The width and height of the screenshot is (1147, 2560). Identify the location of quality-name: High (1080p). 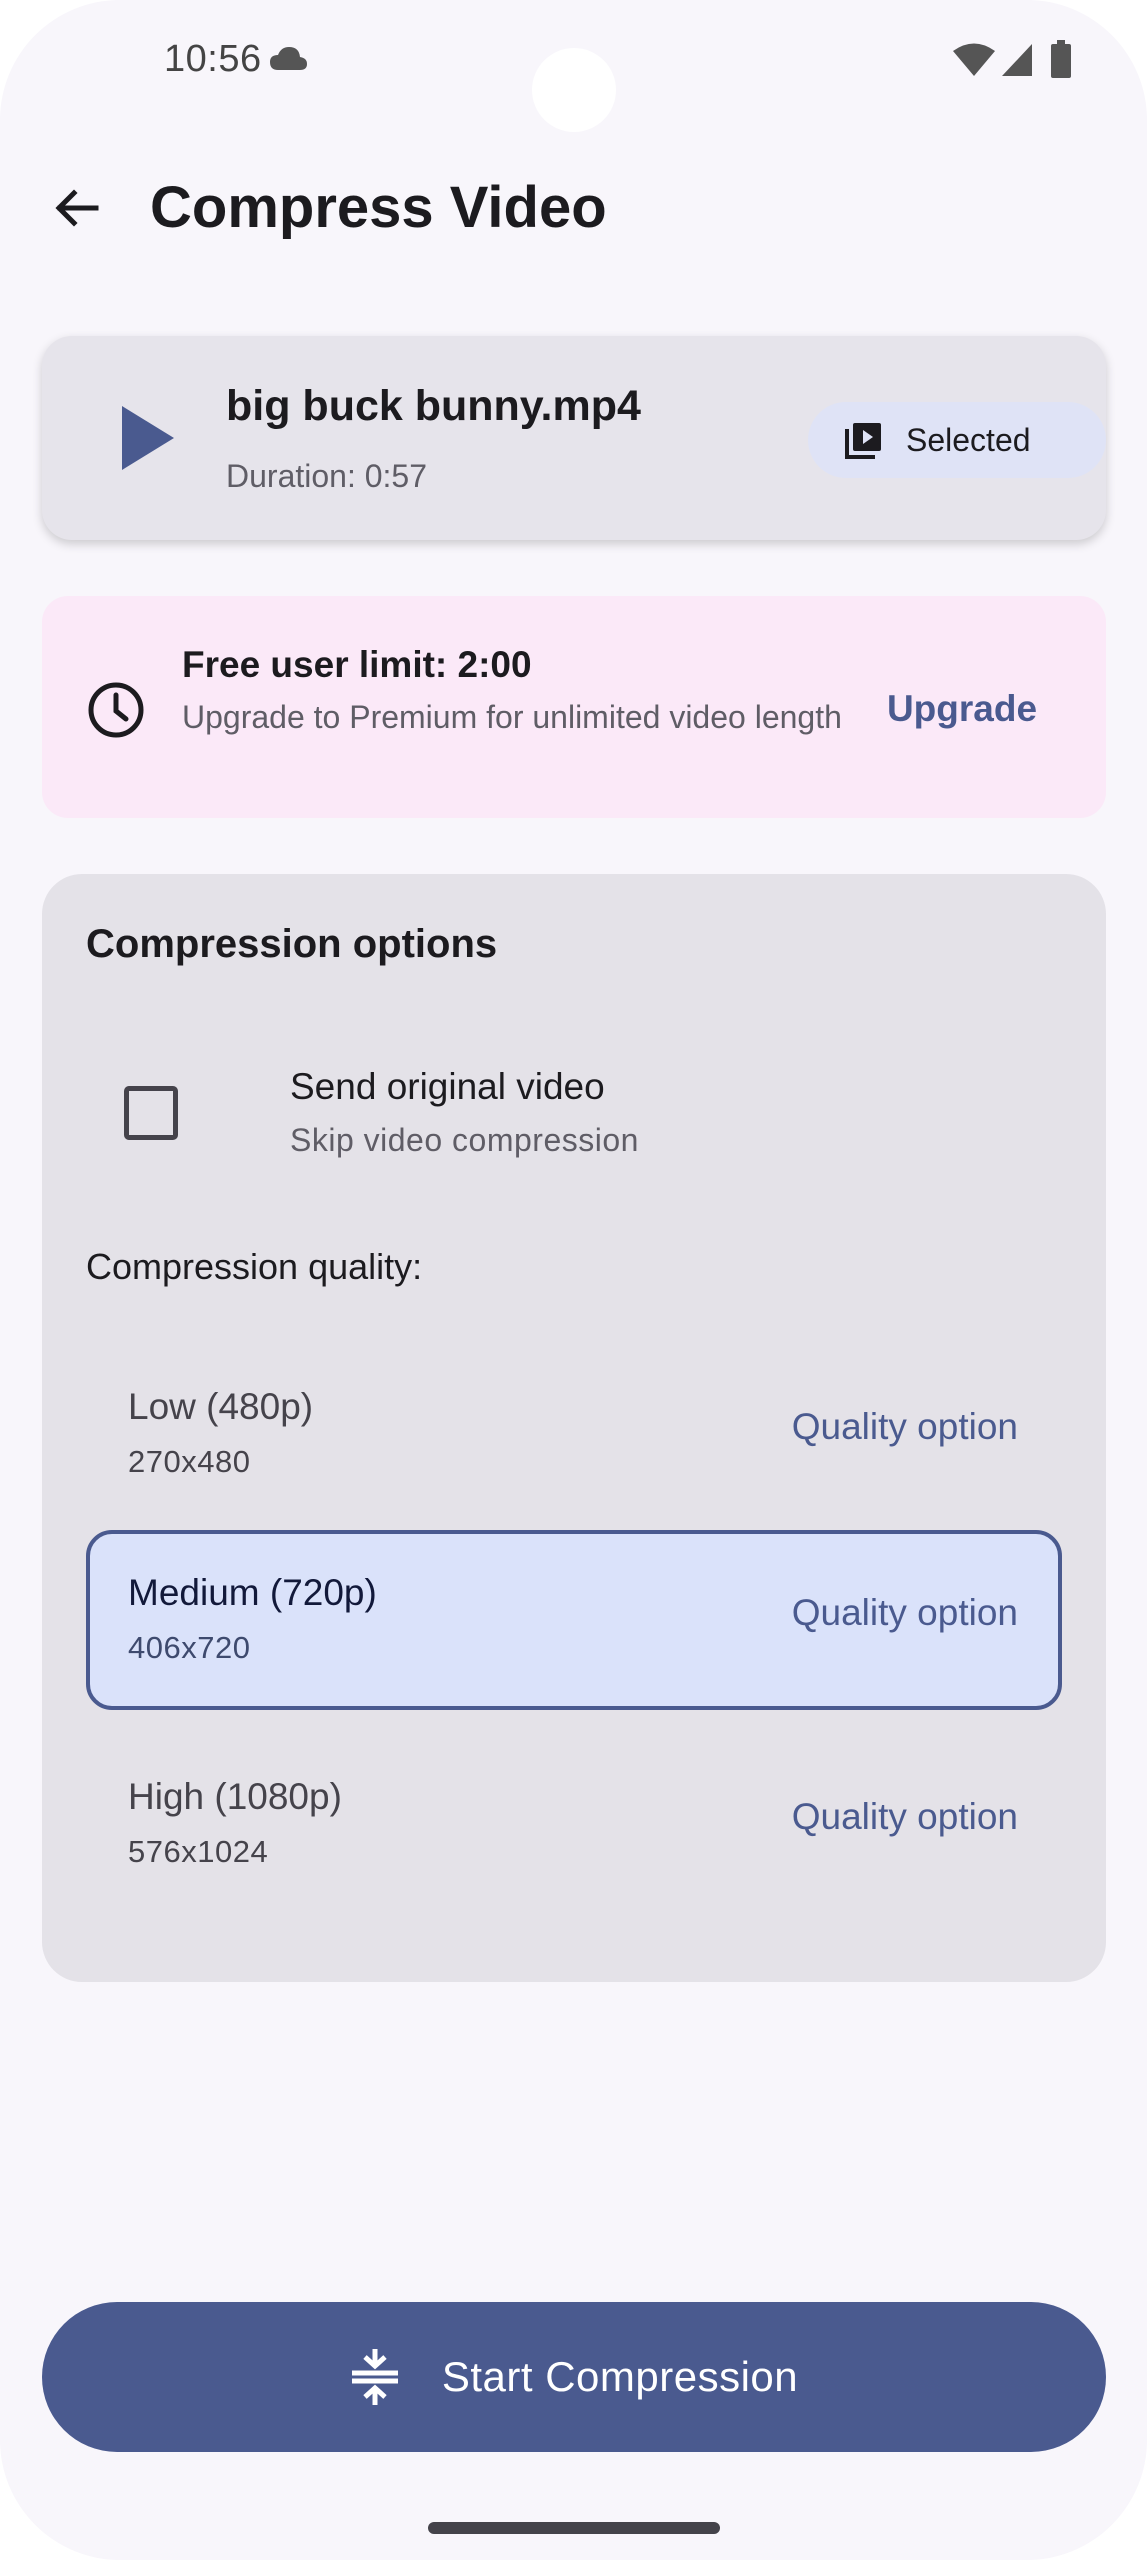
(235, 1796).